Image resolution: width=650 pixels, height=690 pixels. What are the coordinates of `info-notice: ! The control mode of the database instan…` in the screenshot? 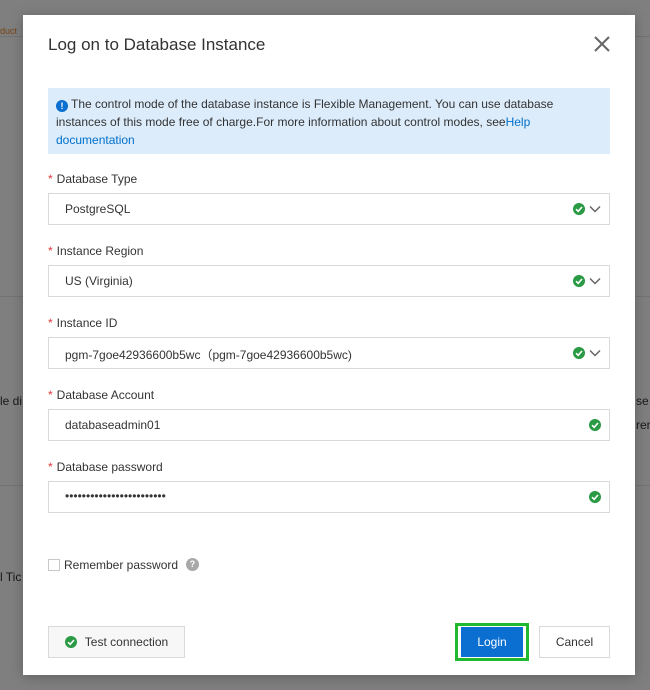 It's located at (329, 121).